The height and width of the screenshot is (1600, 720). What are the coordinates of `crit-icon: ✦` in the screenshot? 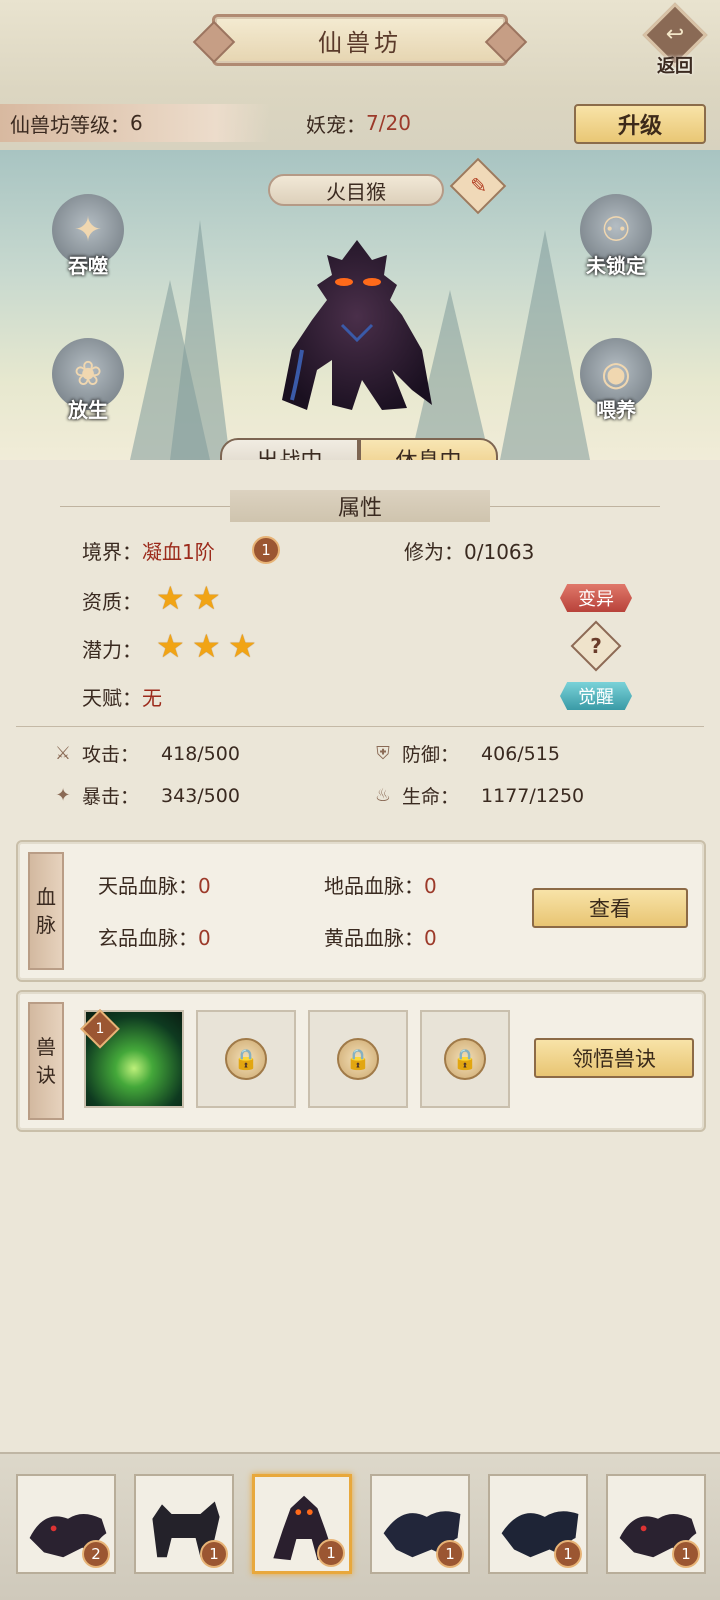 It's located at (63, 795).